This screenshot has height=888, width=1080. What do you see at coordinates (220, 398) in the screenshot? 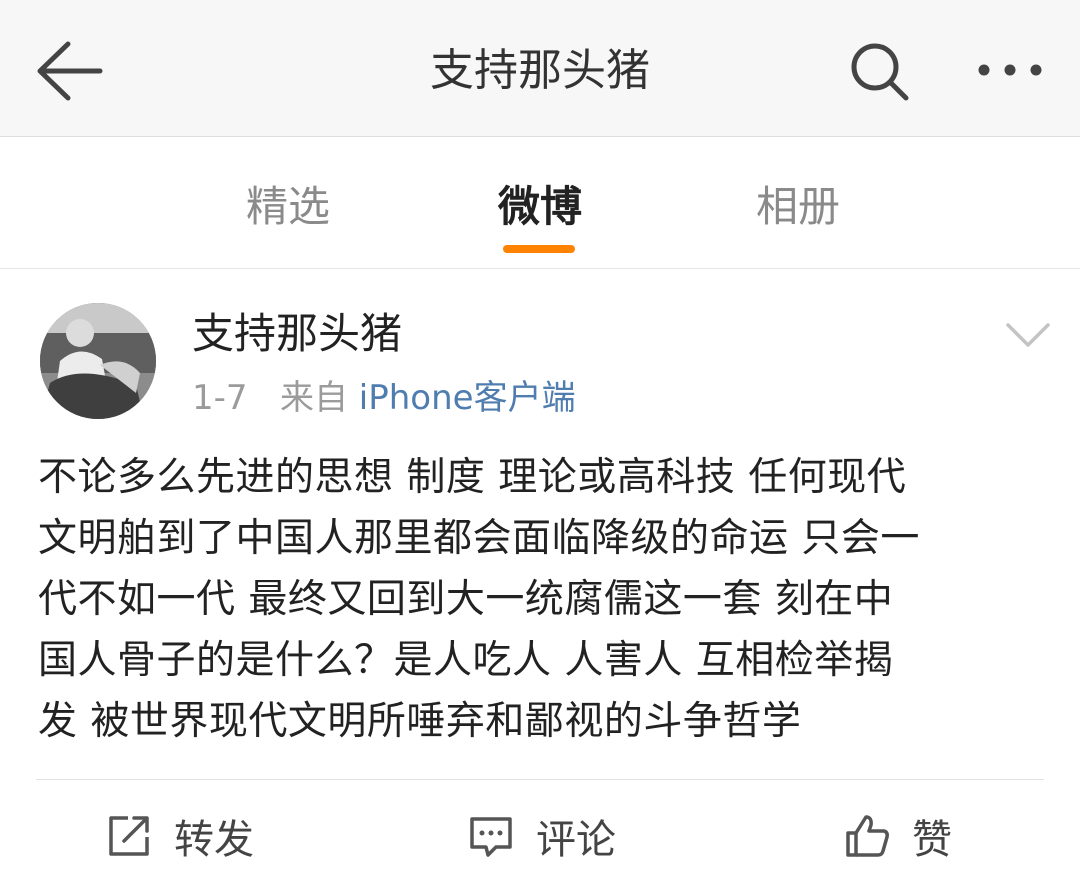
I see `post-date: 1-7` at bounding box center [220, 398].